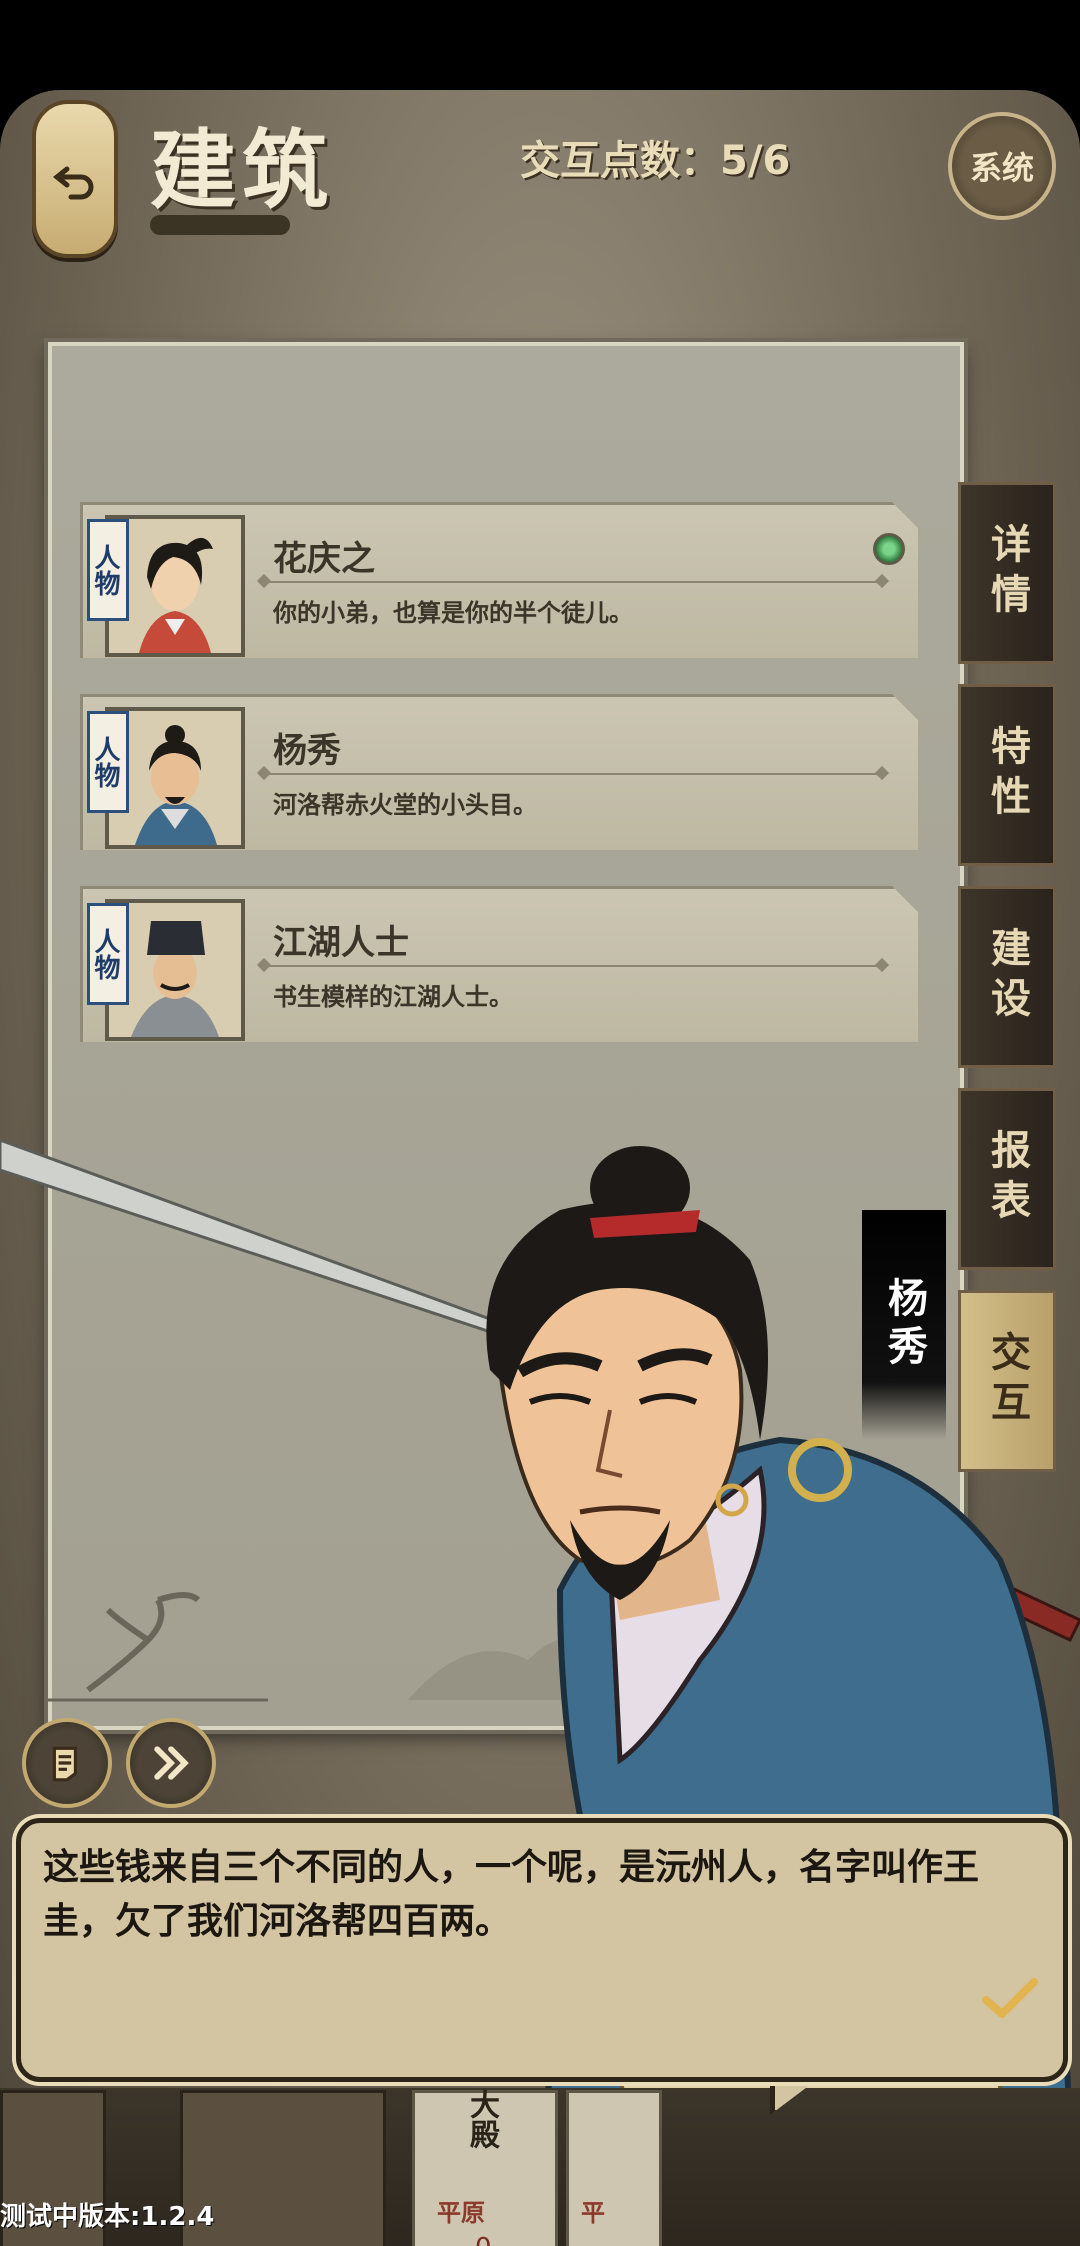 This screenshot has height=2246, width=1080. Describe the element at coordinates (453, 613) in the screenshot. I see `character-desc: 你的小弟，也算是你的半个徒儿。` at that location.